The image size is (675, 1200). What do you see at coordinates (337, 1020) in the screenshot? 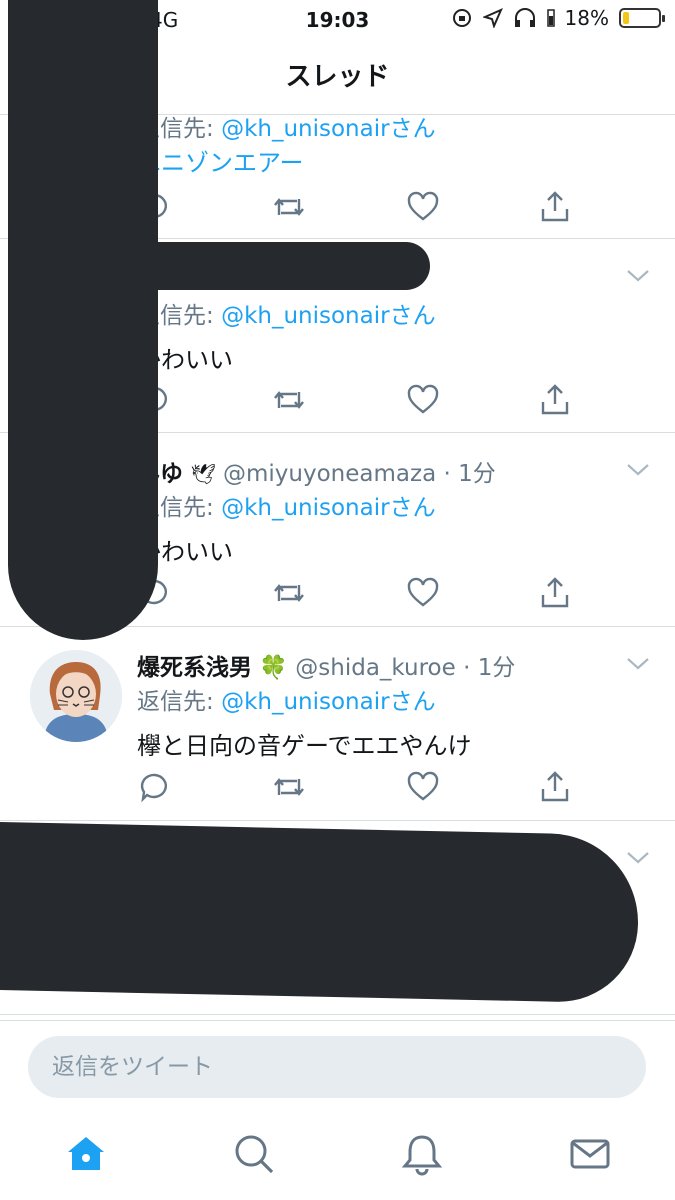
I see `compose-divider` at bounding box center [337, 1020].